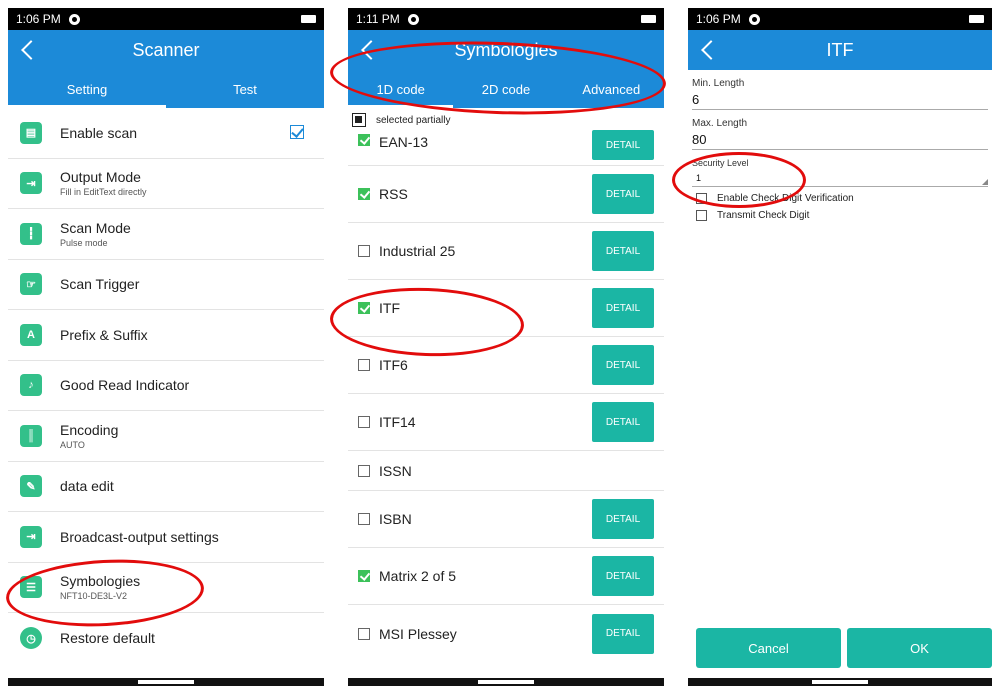 The image size is (992, 686). What do you see at coordinates (31, 435) in the screenshot?
I see `encoding-icon: ║` at bounding box center [31, 435].